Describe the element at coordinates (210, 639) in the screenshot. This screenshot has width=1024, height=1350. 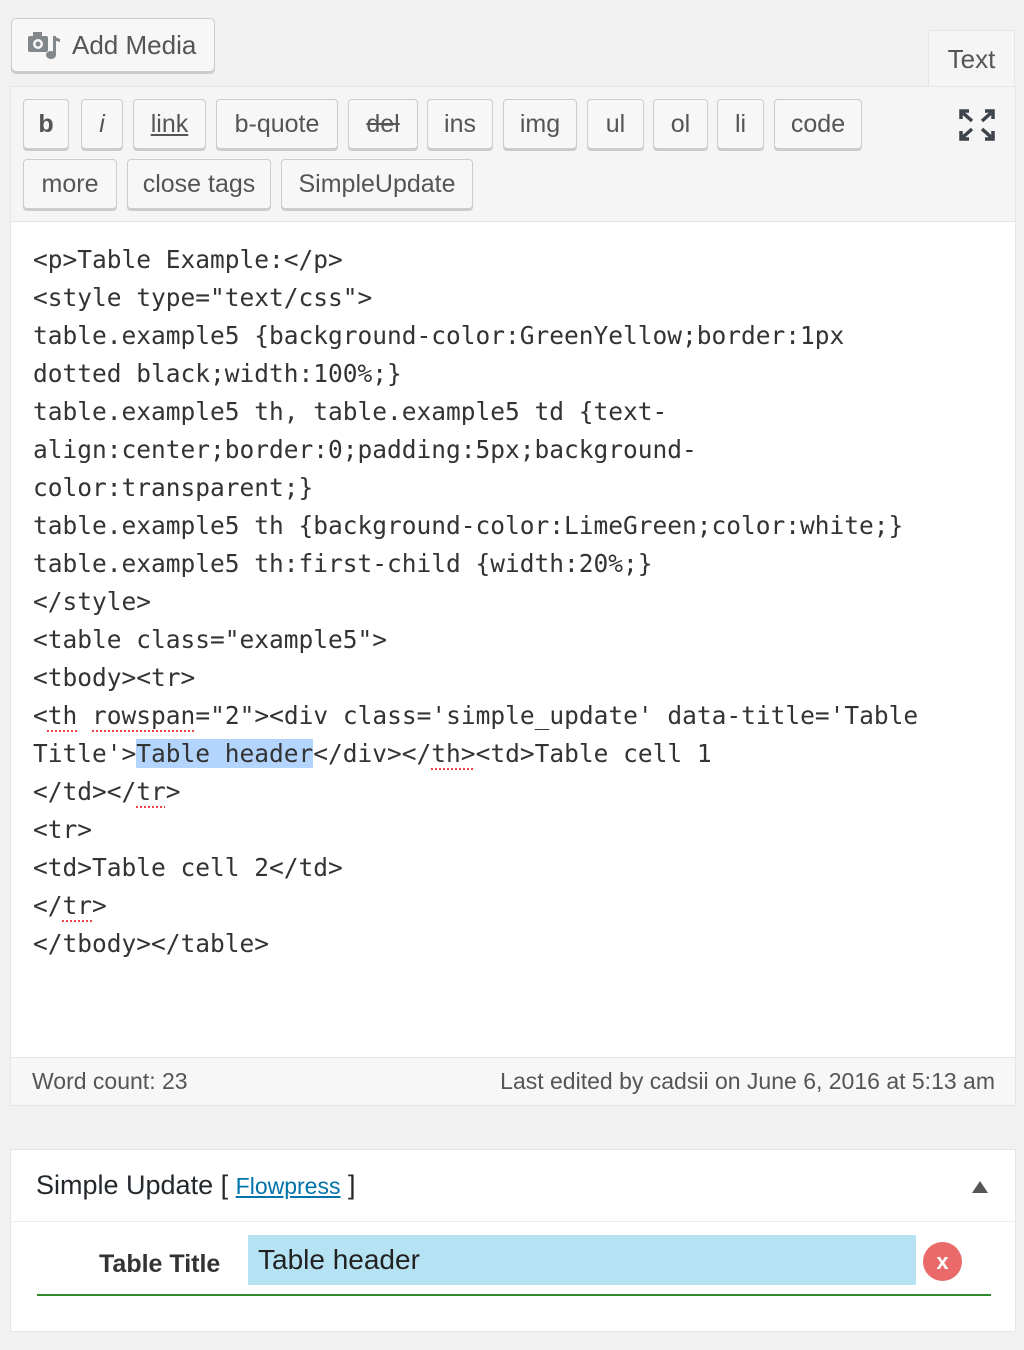
I see `code-line: <table class="example5">` at that location.